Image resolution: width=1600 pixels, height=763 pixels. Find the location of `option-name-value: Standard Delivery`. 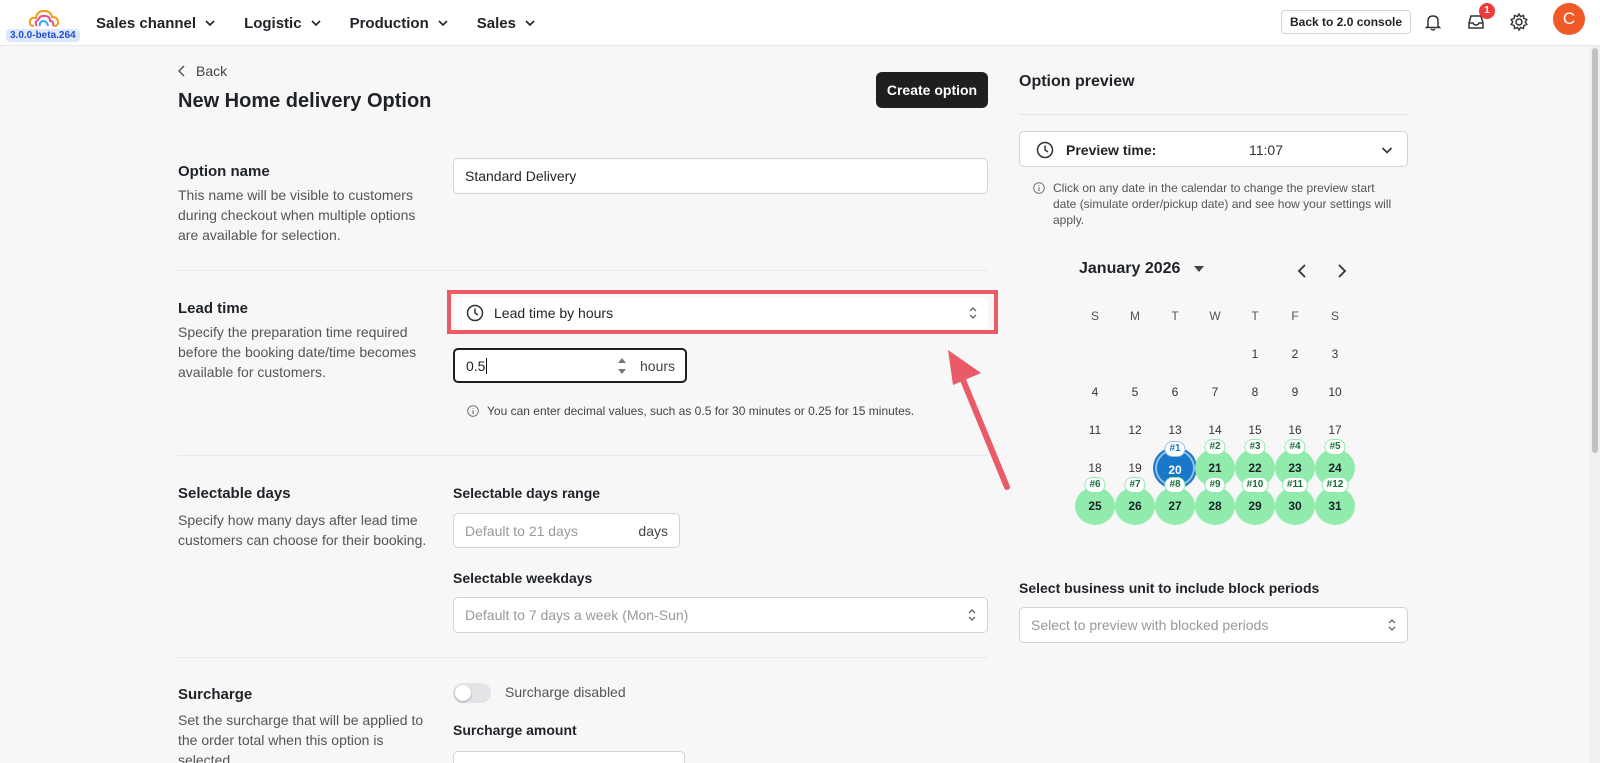

option-name-value: Standard Delivery is located at coordinates (521, 176).